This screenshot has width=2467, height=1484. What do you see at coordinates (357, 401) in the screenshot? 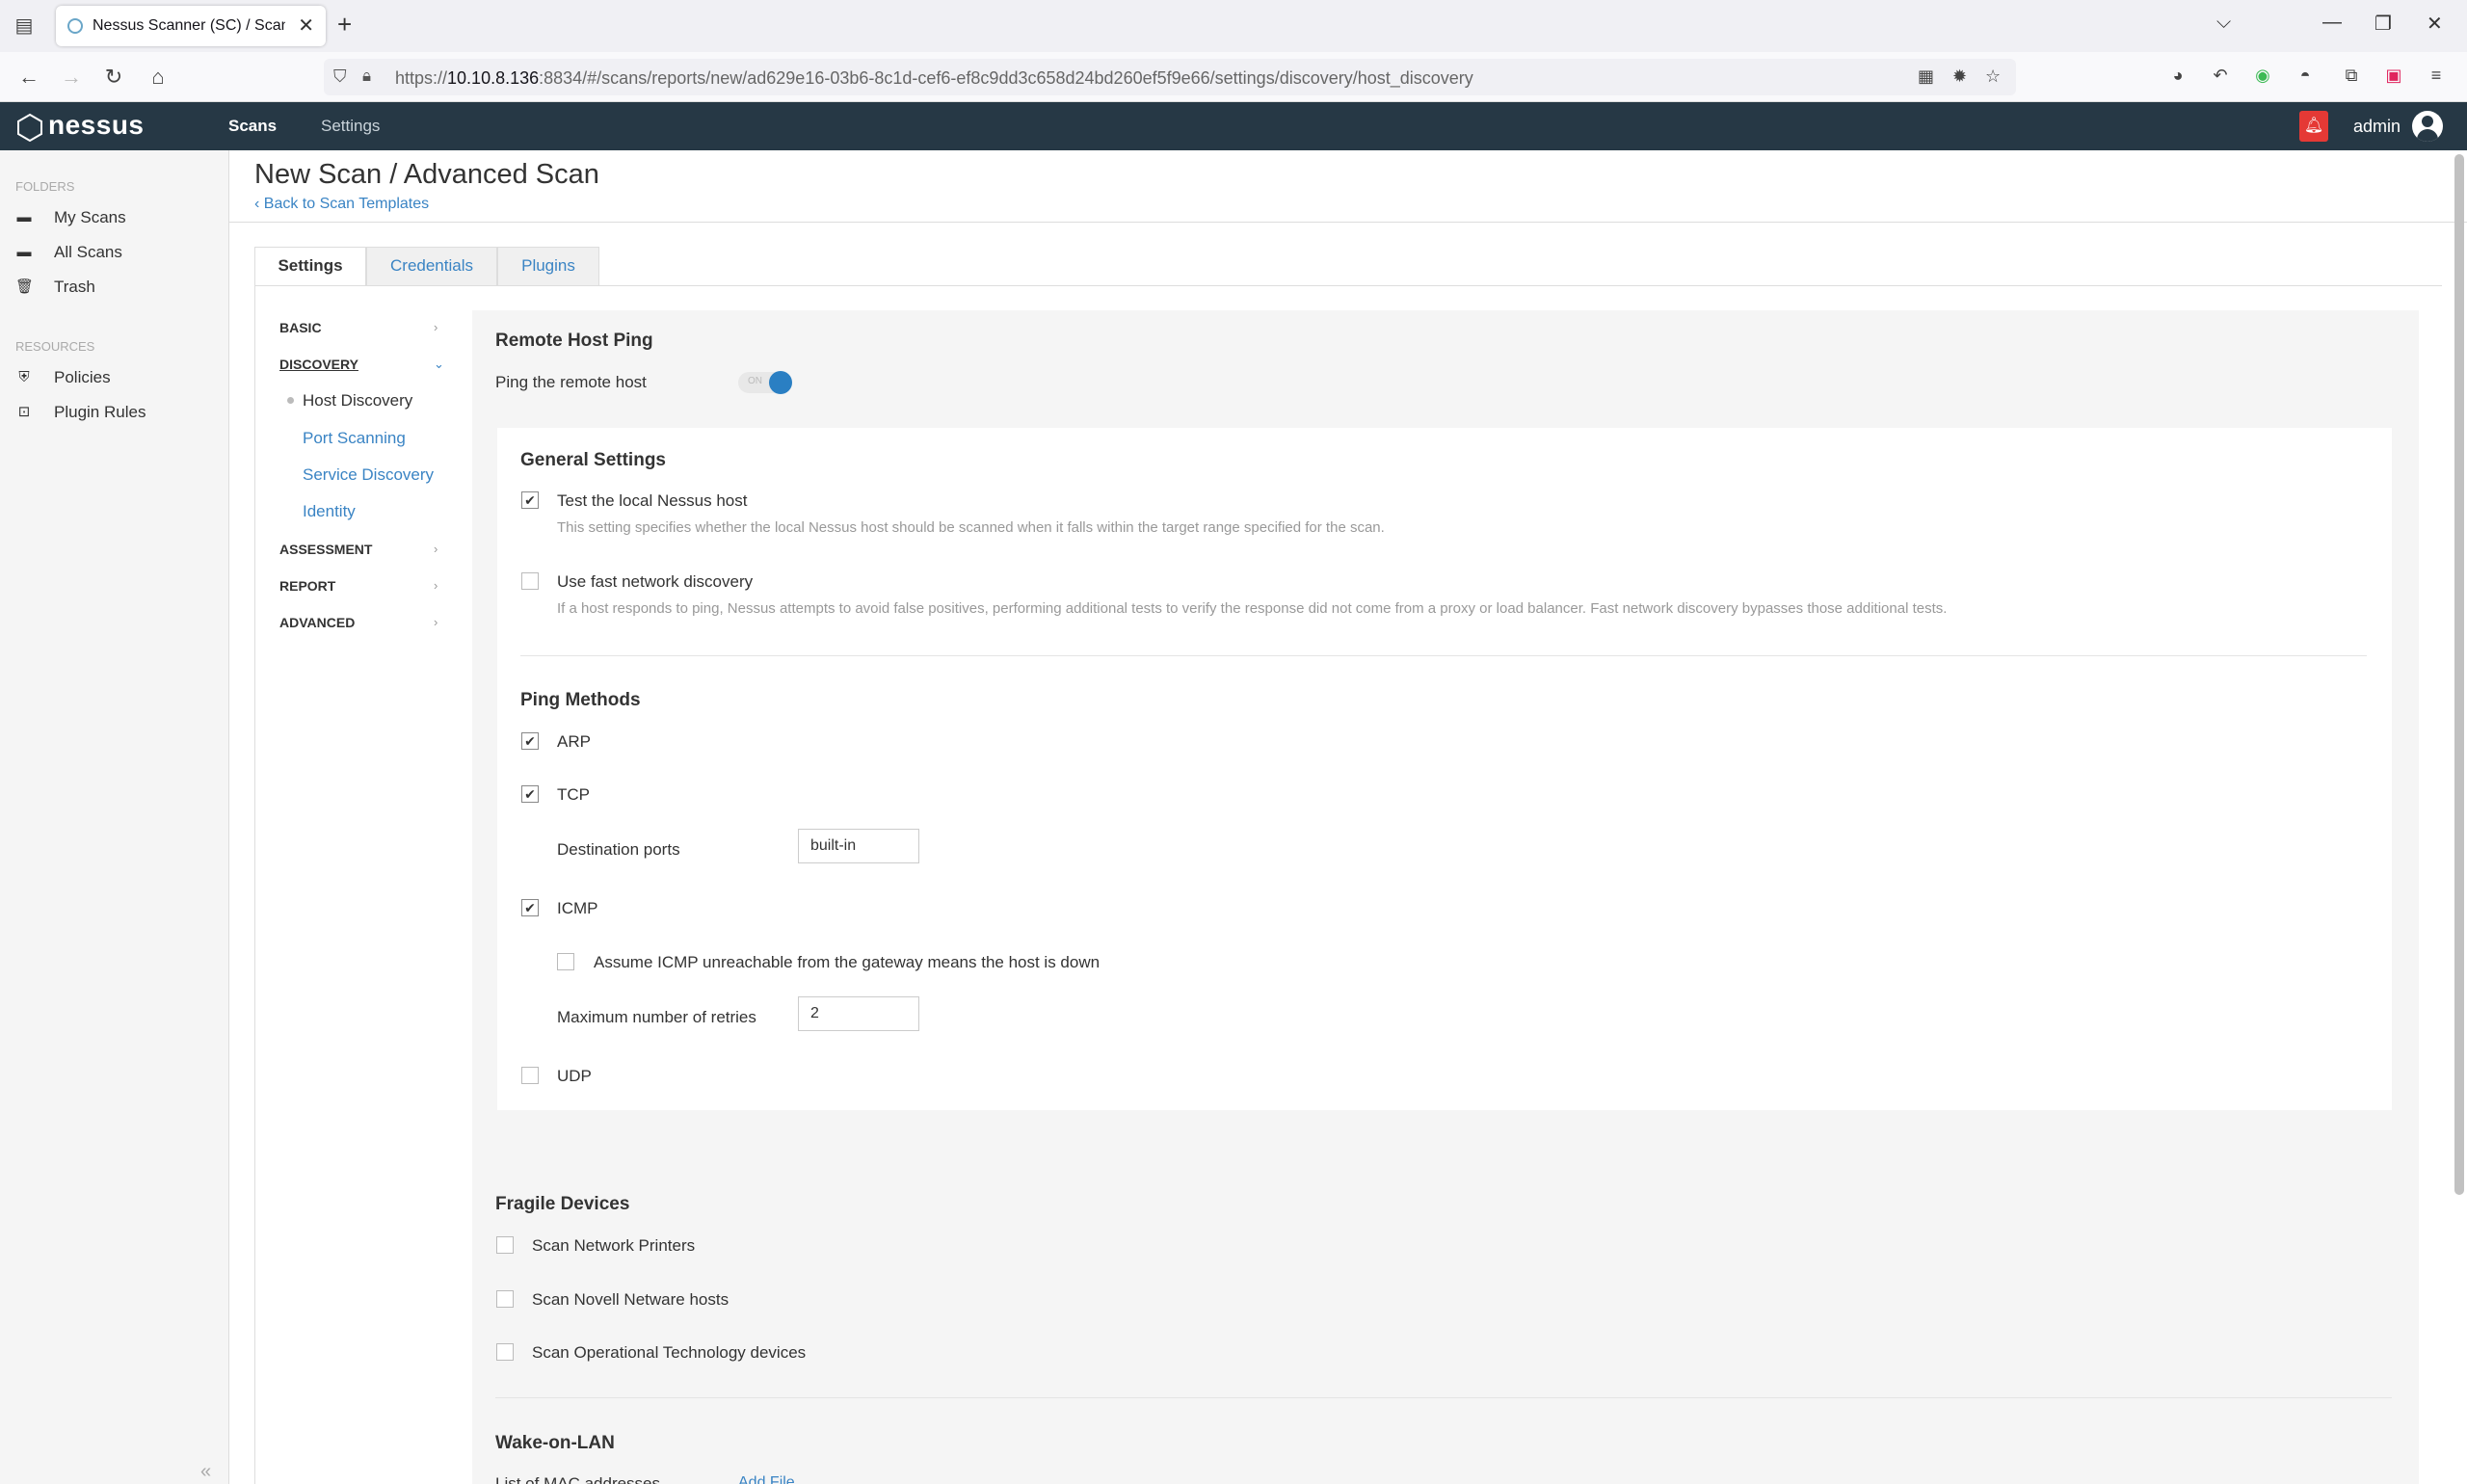
I see `nav-host-discovery: Host Discovery` at bounding box center [357, 401].